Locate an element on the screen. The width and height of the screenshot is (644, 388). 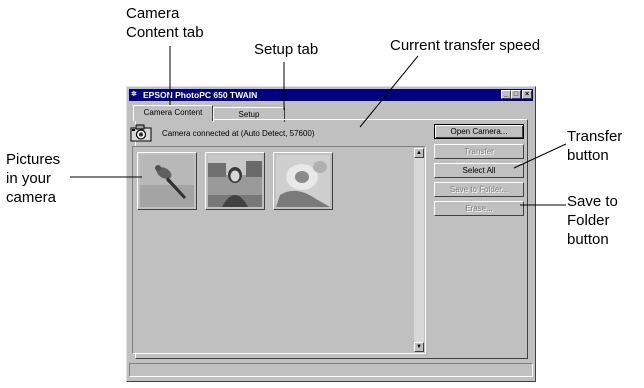
callout-line: Save to is located at coordinates (592, 201).